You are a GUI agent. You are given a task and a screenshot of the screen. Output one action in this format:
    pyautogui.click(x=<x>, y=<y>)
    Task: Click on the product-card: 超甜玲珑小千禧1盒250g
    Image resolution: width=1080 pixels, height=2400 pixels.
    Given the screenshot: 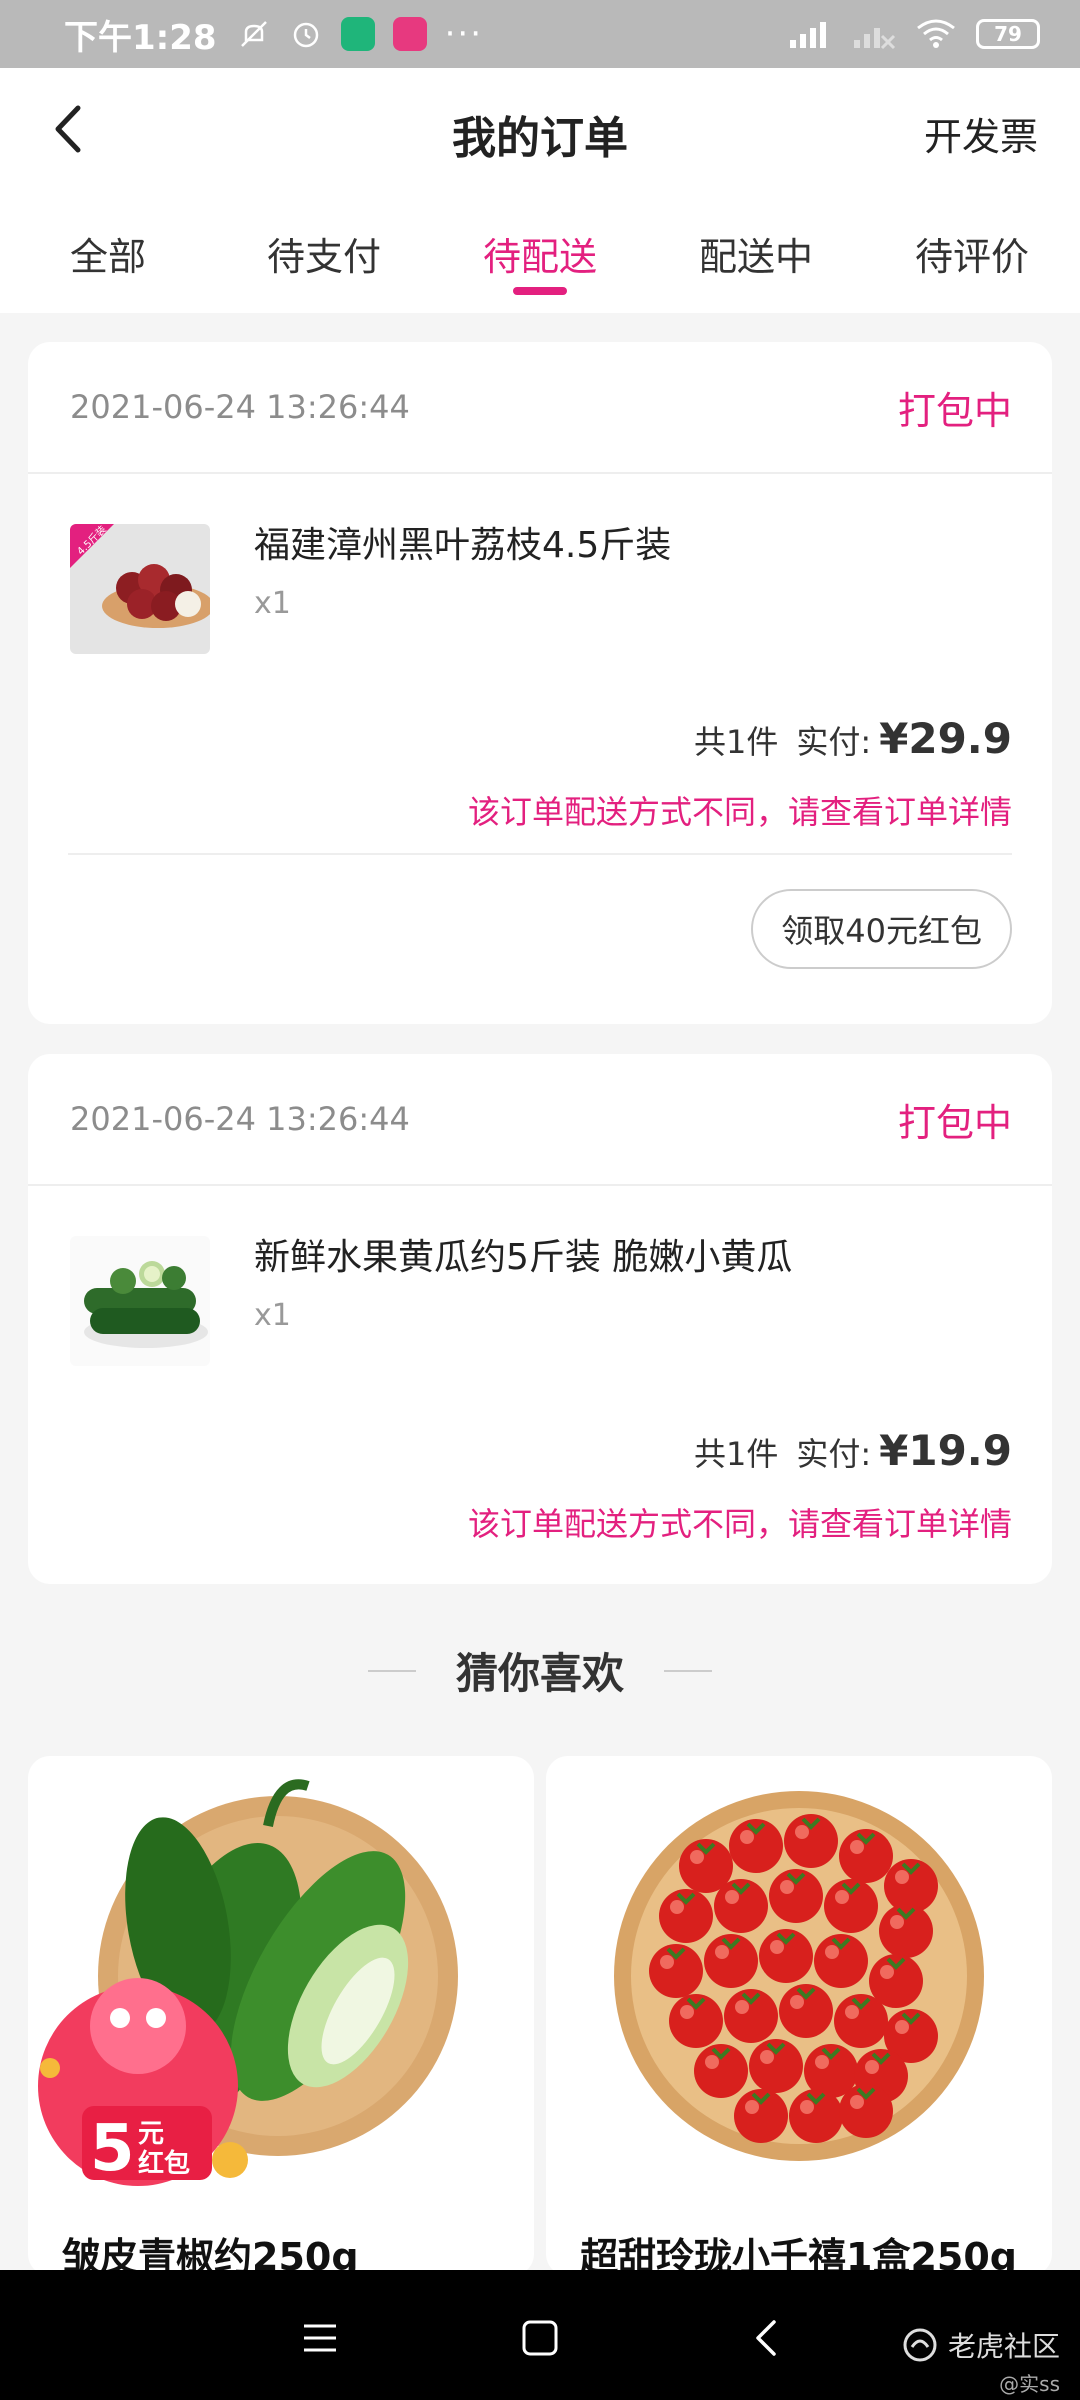 What is the action you would take?
    pyautogui.click(x=799, y=2016)
    